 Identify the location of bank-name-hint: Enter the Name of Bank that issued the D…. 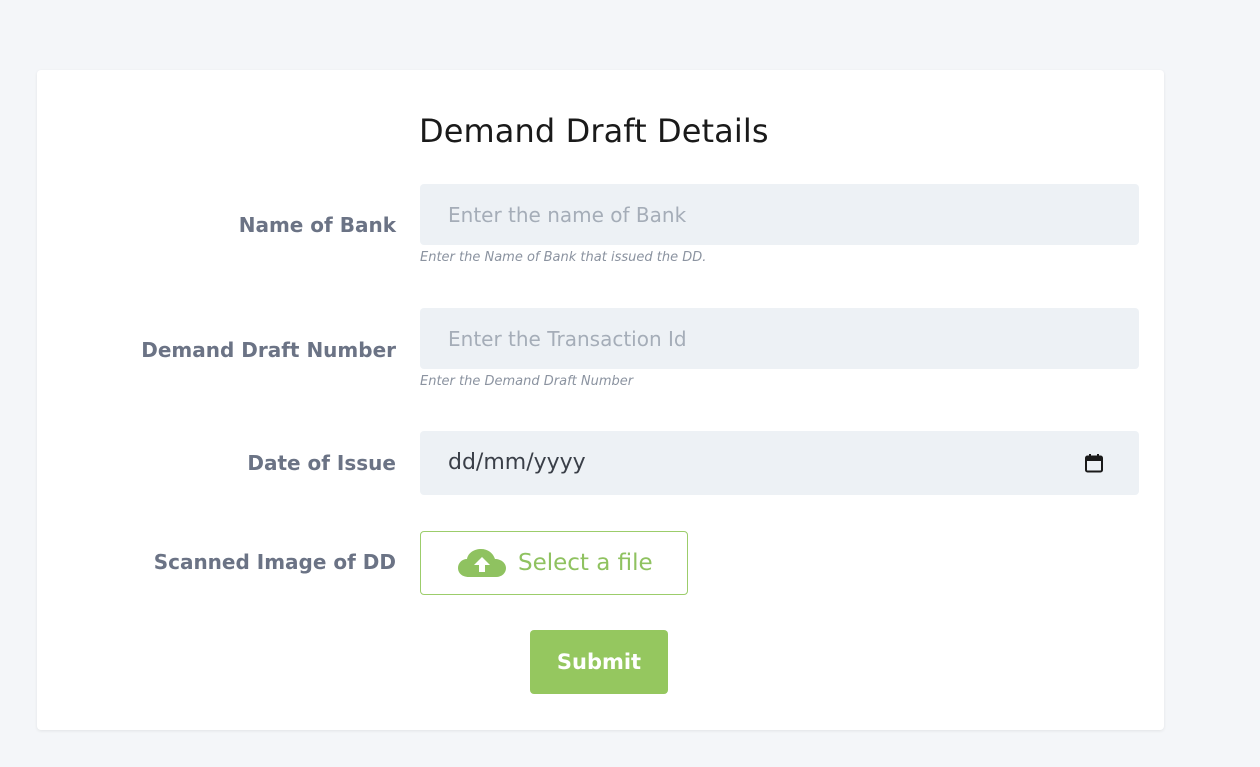
(563, 257).